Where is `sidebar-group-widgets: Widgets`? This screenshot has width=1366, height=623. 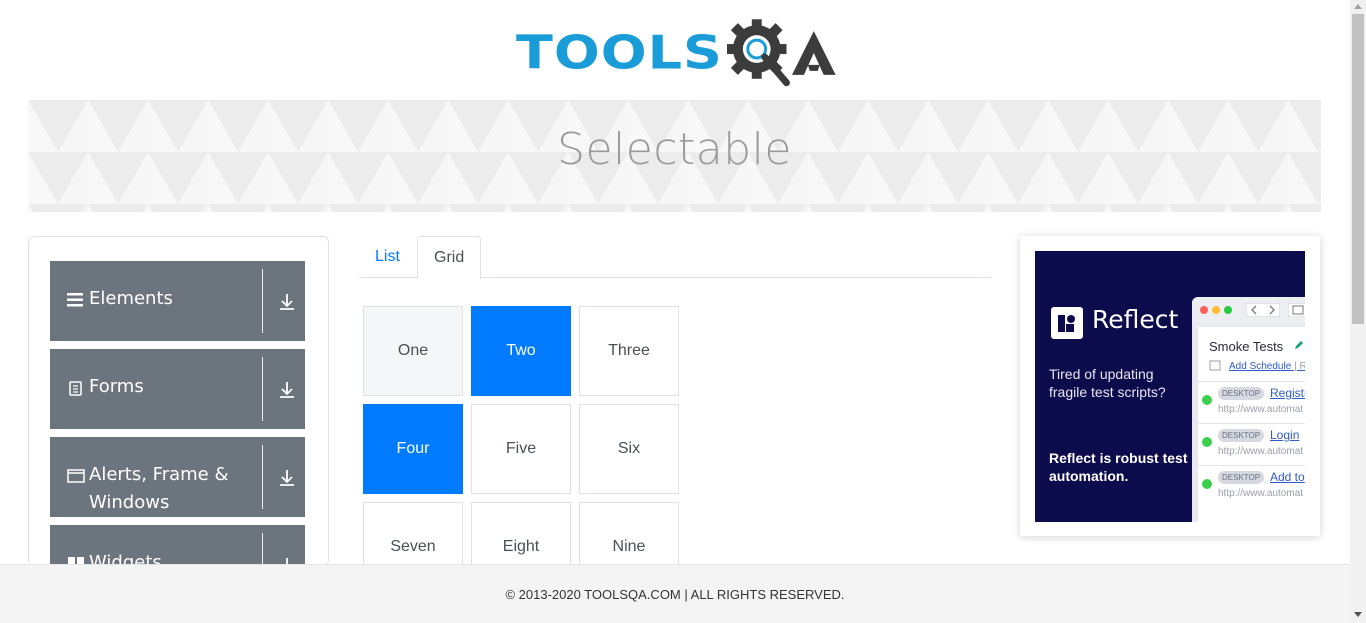 sidebar-group-widgets: Widgets is located at coordinates (177, 545).